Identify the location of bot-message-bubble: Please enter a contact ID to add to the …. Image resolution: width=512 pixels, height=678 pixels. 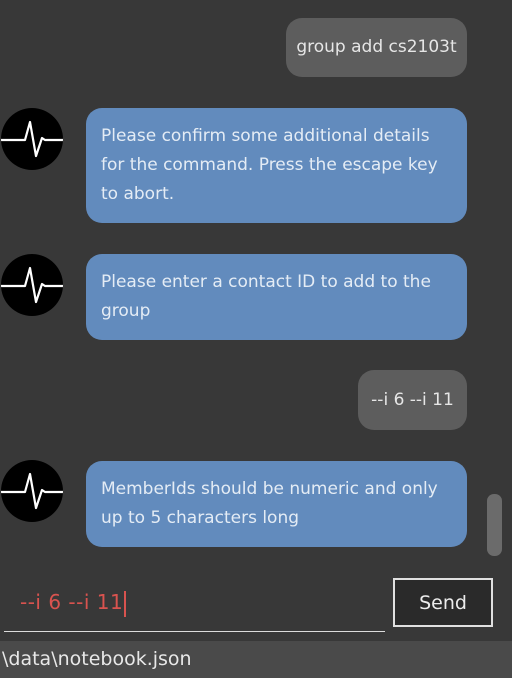
(276, 297).